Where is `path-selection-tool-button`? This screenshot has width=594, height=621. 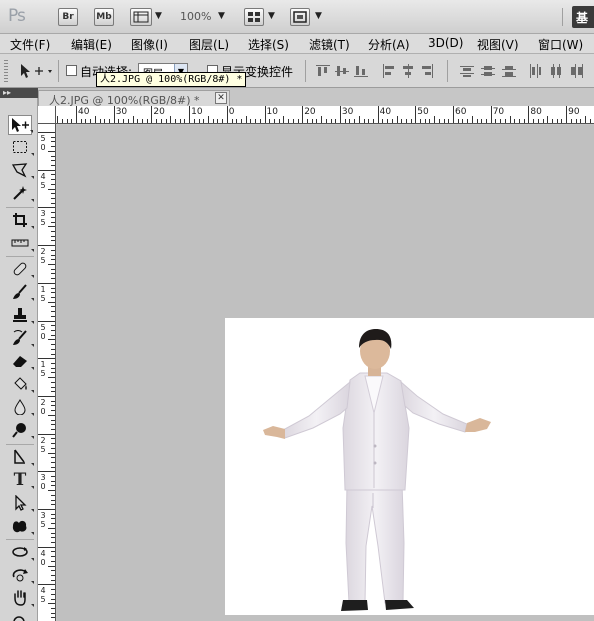 path-selection-tool-button is located at coordinates (21, 503).